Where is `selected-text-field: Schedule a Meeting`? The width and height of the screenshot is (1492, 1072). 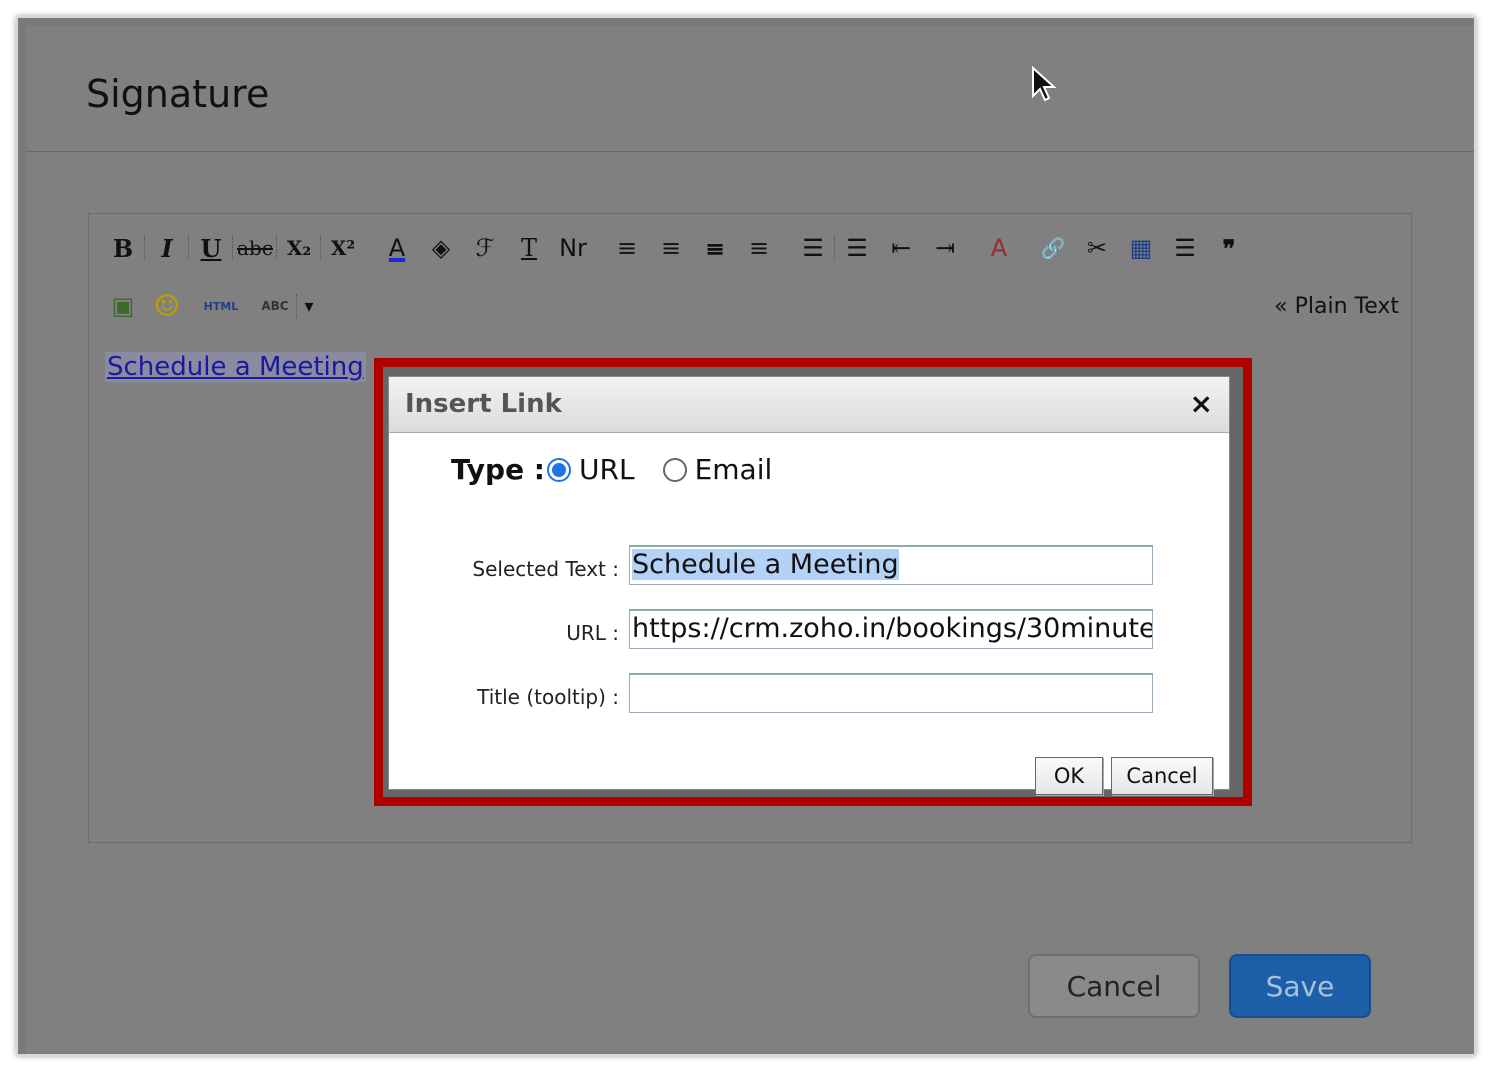
selected-text-field: Schedule a Meeting is located at coordinates (891, 565).